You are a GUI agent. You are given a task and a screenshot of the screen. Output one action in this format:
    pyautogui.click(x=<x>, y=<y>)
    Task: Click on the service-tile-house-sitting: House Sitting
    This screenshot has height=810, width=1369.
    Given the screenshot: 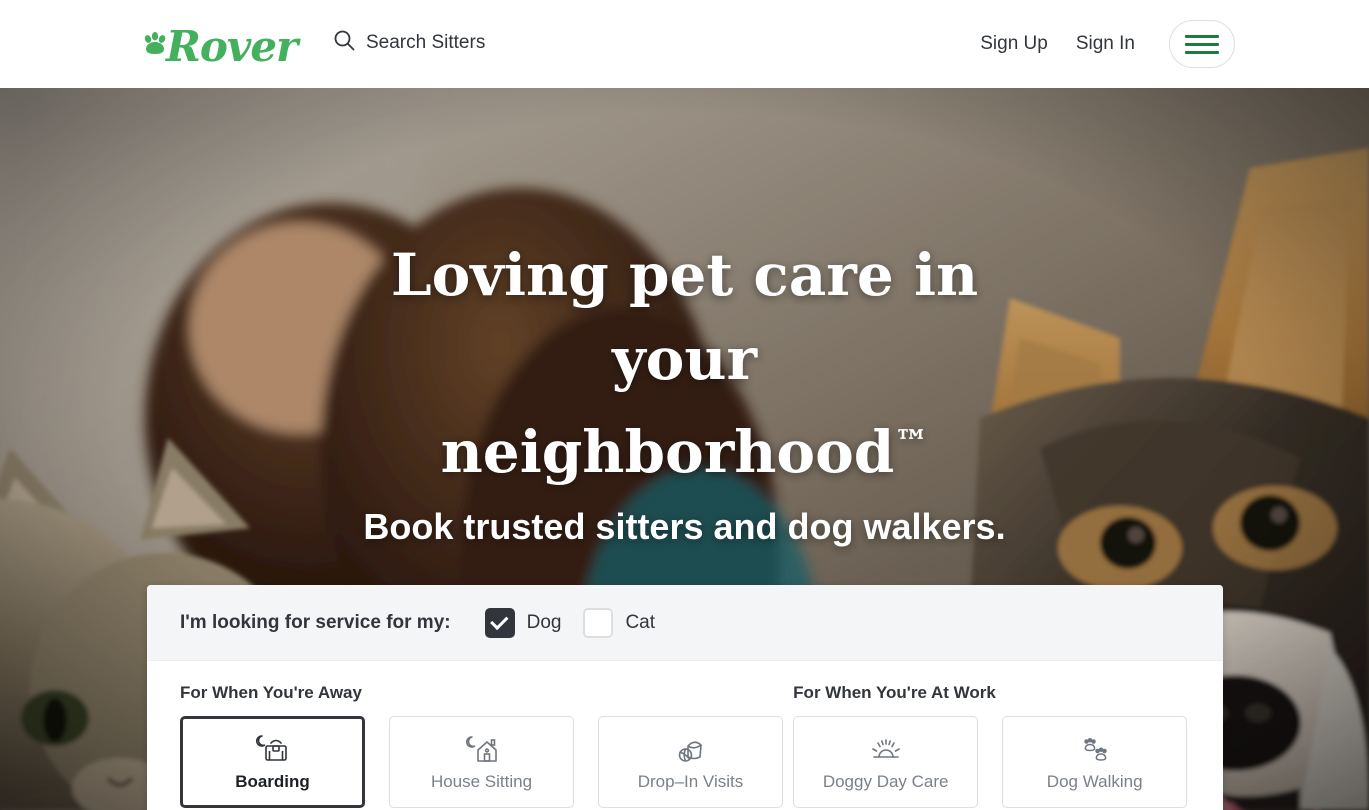 What is the action you would take?
    pyautogui.click(x=481, y=762)
    